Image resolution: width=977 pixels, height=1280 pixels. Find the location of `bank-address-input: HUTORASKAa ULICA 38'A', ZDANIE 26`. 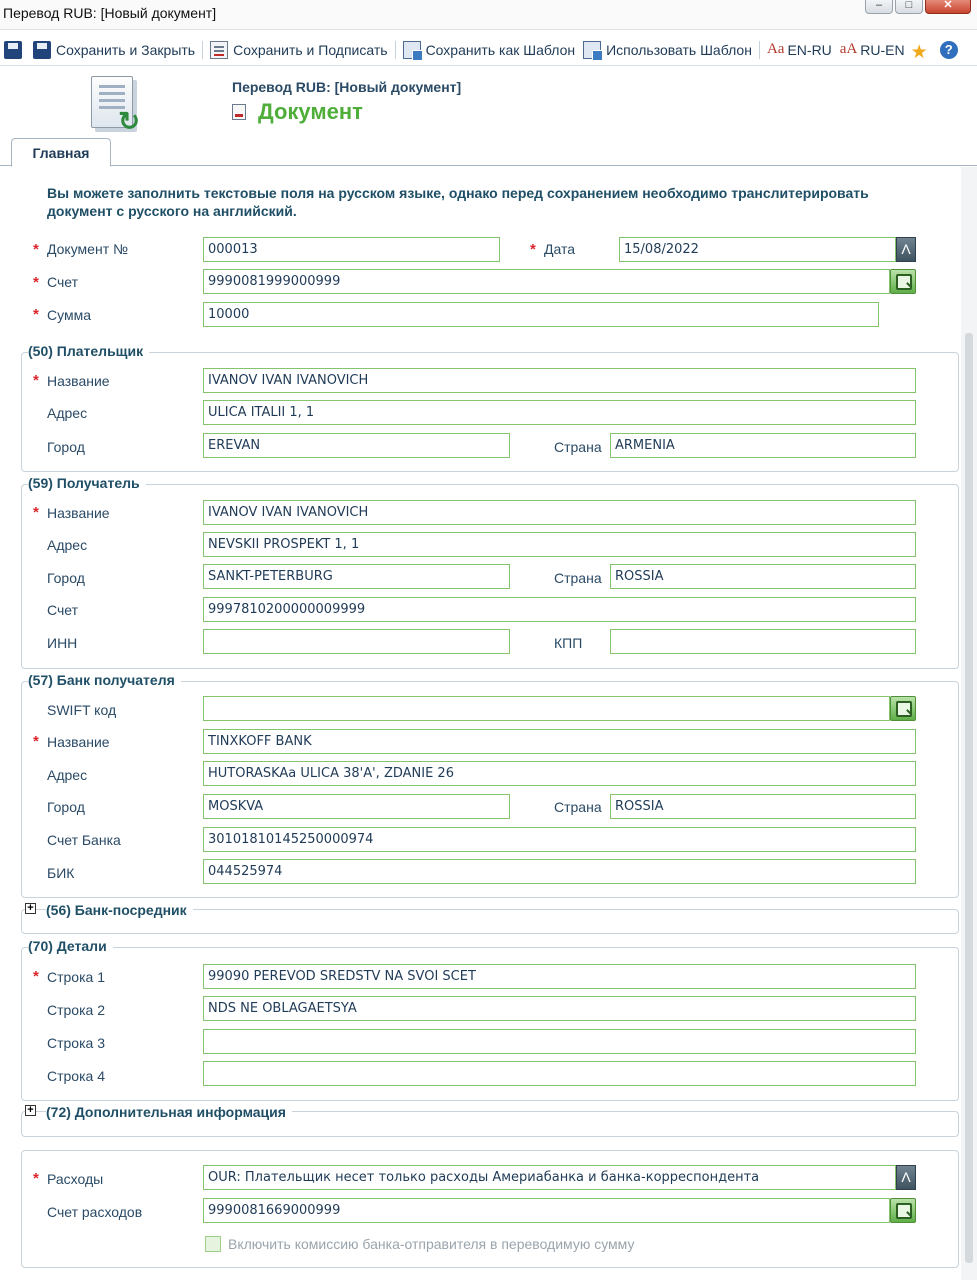

bank-address-input: HUTORASKAa ULICA 38'A', ZDANIE 26 is located at coordinates (559, 773).